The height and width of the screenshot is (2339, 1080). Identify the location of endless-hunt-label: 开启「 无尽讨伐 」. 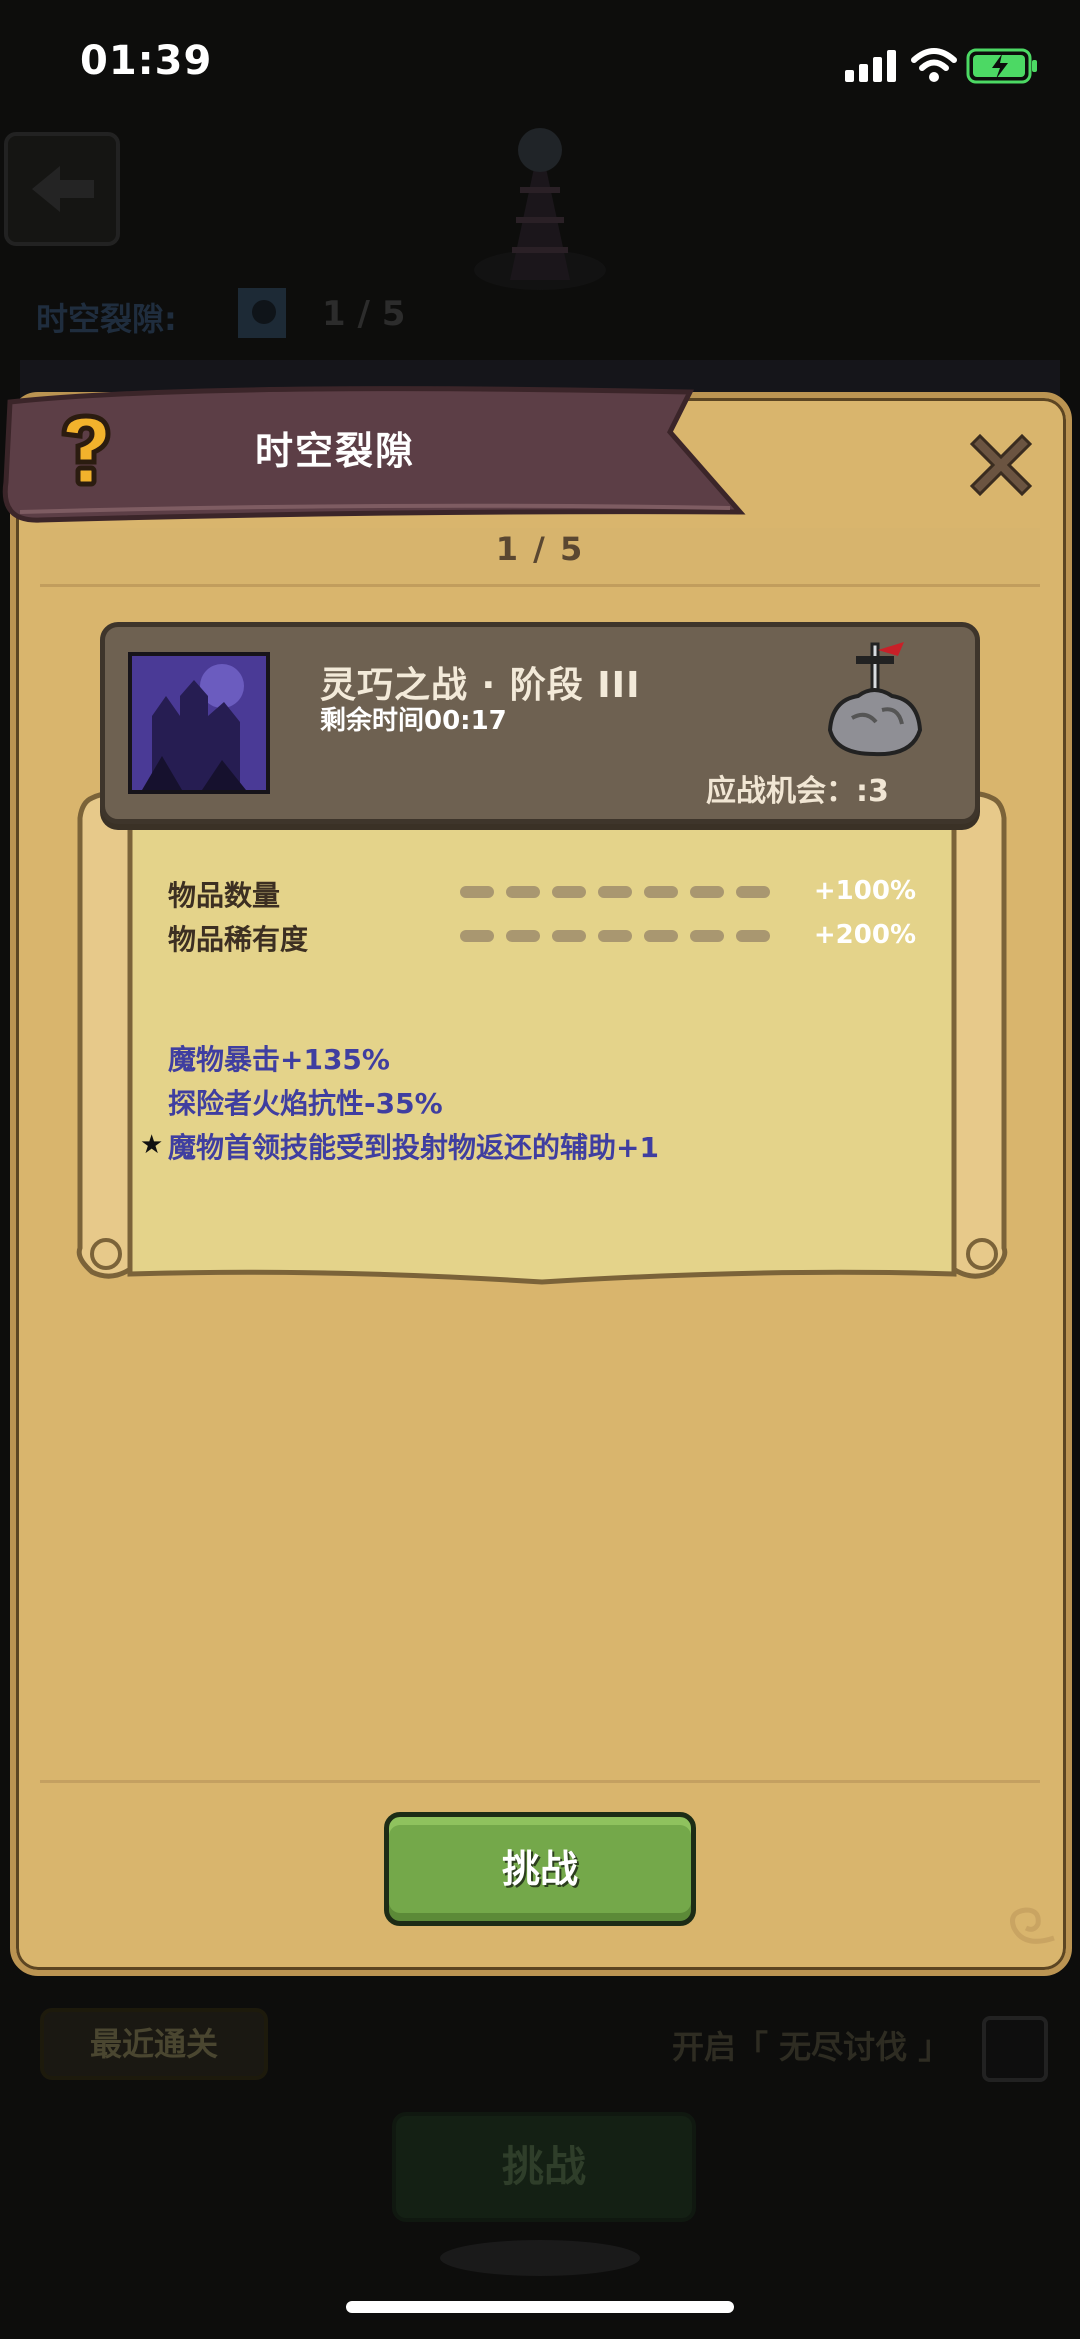
(811, 2047).